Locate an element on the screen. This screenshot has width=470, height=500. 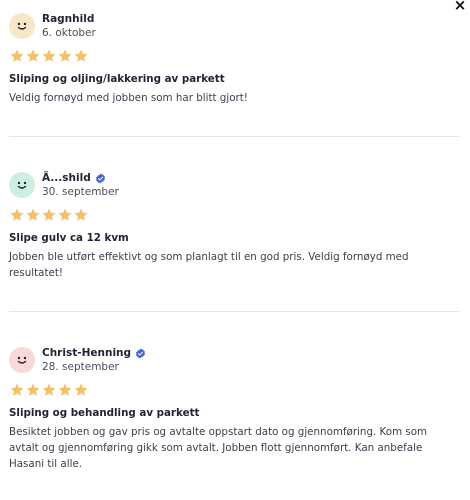
review-date: 30. september is located at coordinates (80, 192).